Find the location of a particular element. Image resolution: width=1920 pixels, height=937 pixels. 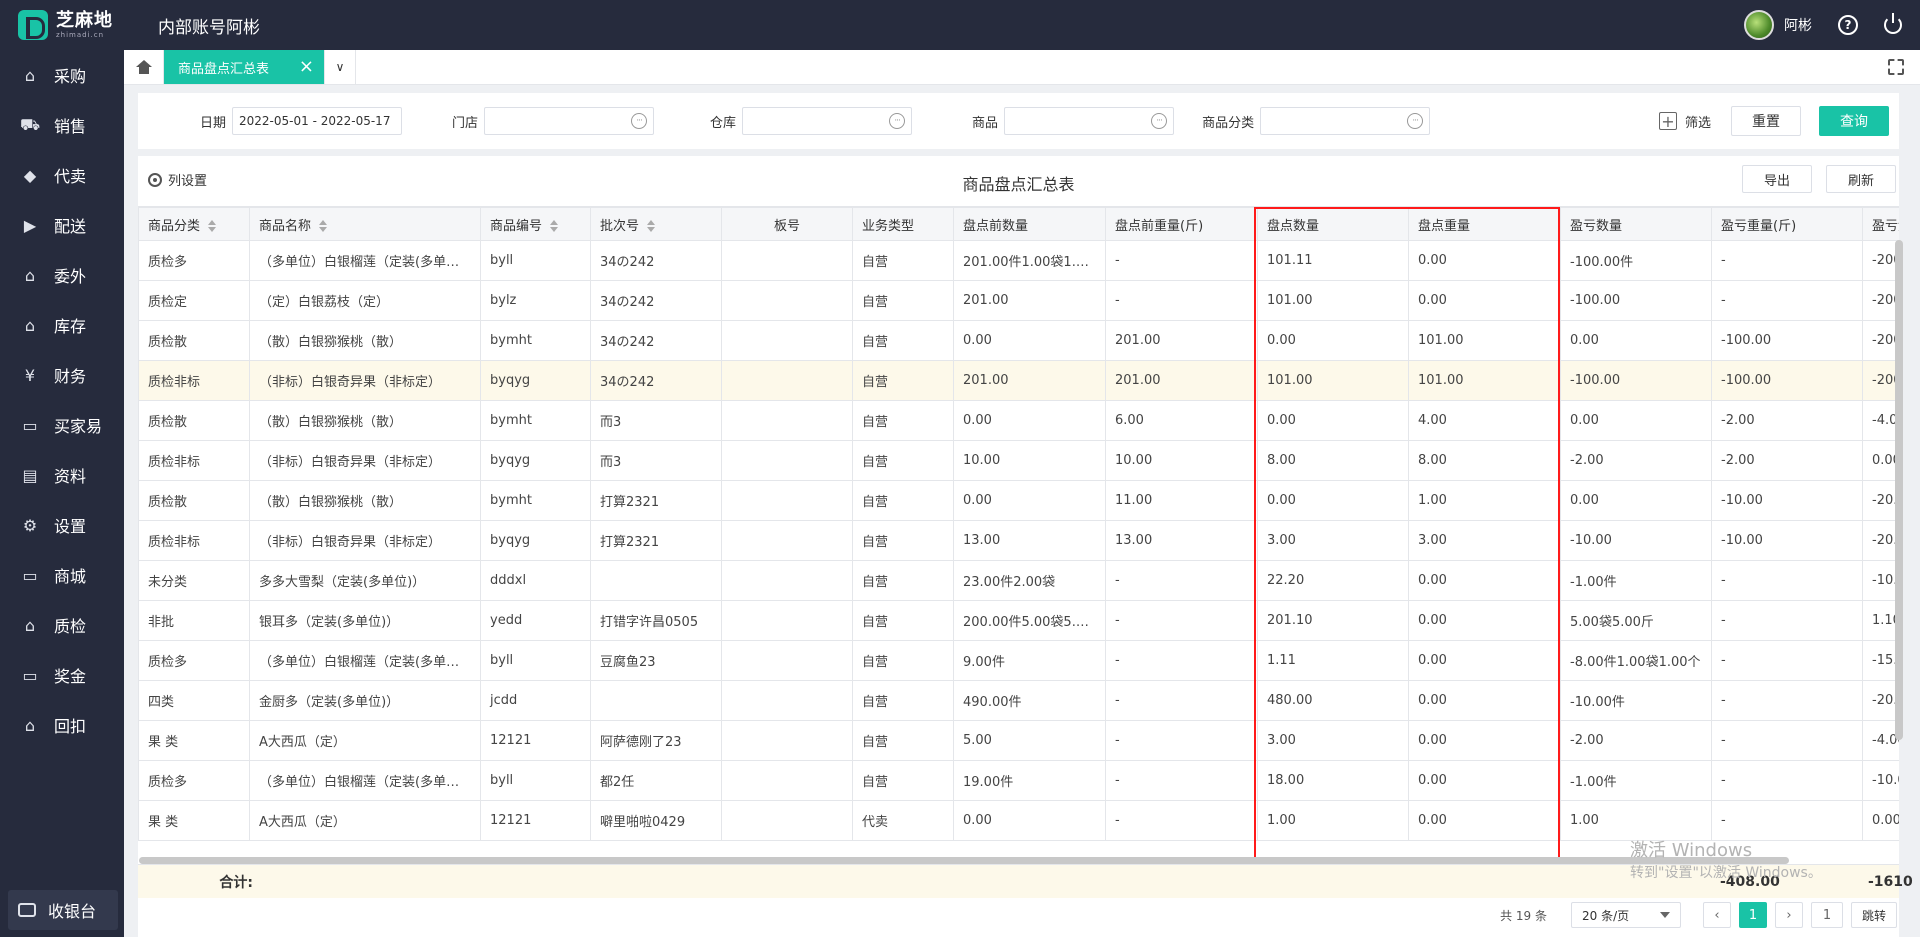

reset-button: 重置 is located at coordinates (1766, 121).